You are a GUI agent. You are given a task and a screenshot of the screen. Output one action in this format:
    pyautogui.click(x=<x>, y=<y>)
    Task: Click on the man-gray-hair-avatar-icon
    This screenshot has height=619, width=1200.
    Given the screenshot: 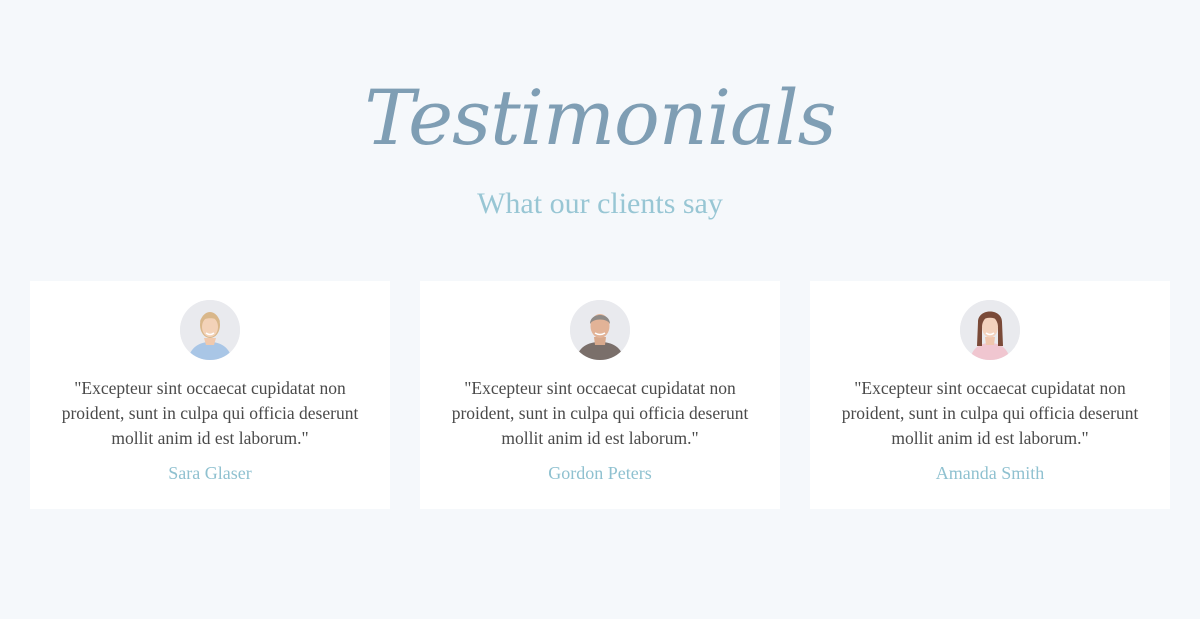 What is the action you would take?
    pyautogui.click(x=600, y=330)
    